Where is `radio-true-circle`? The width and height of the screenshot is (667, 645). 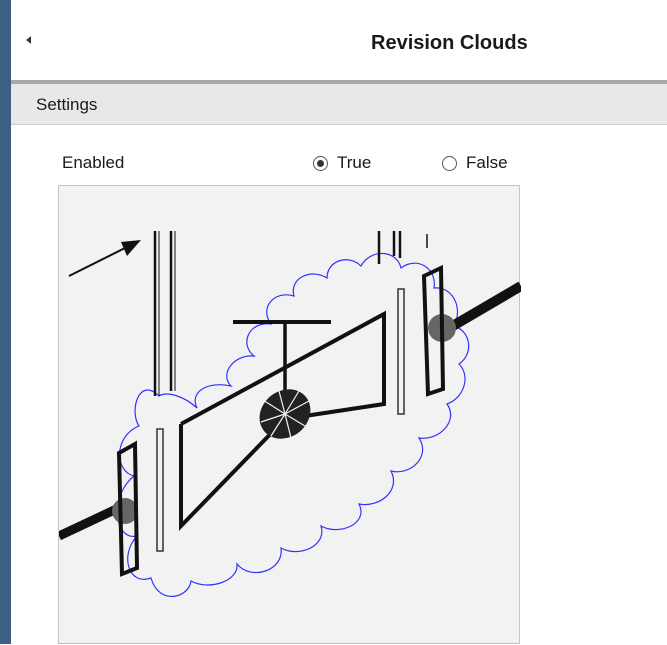 radio-true-circle is located at coordinates (320, 163).